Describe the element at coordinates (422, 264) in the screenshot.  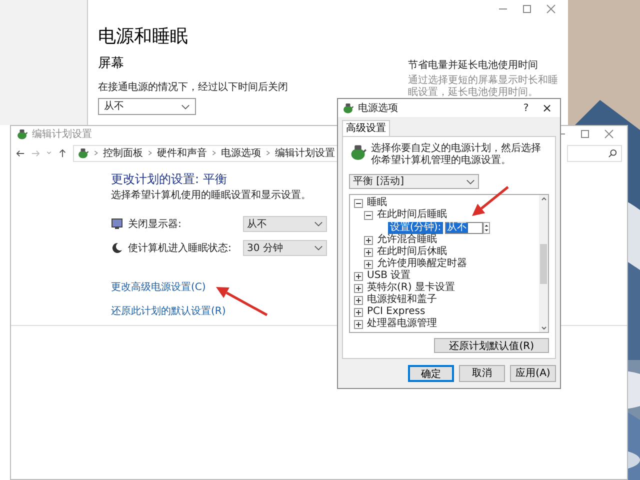
I see `tree-item: 允许使用唤醒定时器` at that location.